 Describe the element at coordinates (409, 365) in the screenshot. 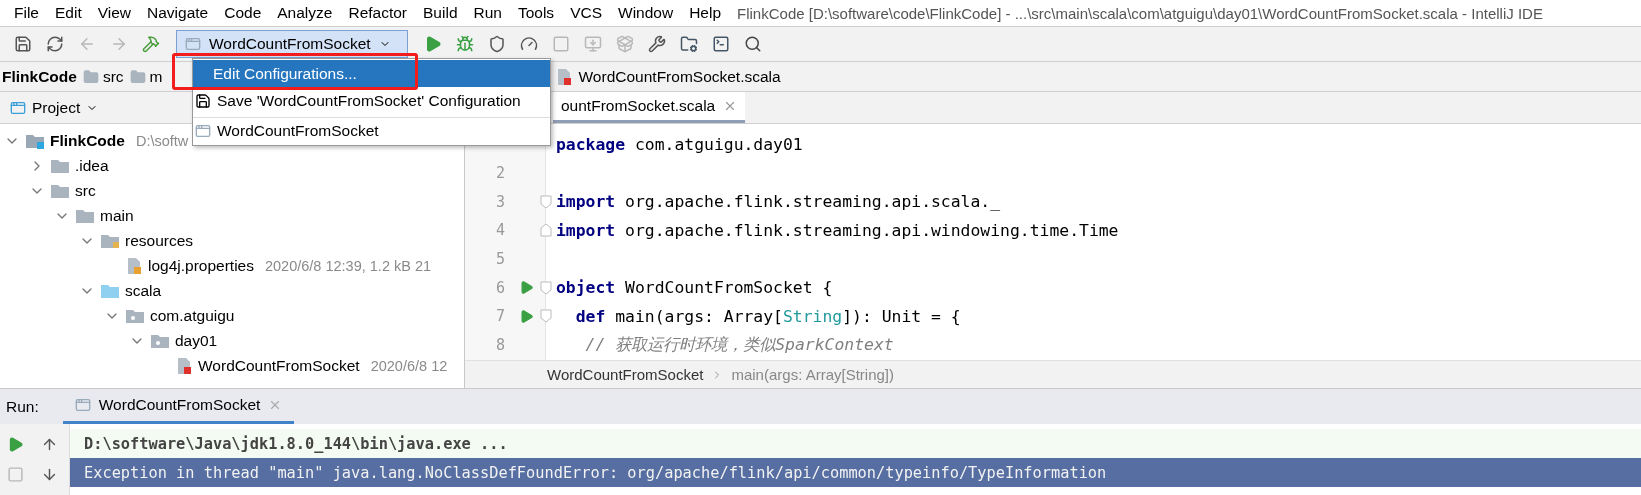

I see `file-info: 2020/6/8 12` at that location.